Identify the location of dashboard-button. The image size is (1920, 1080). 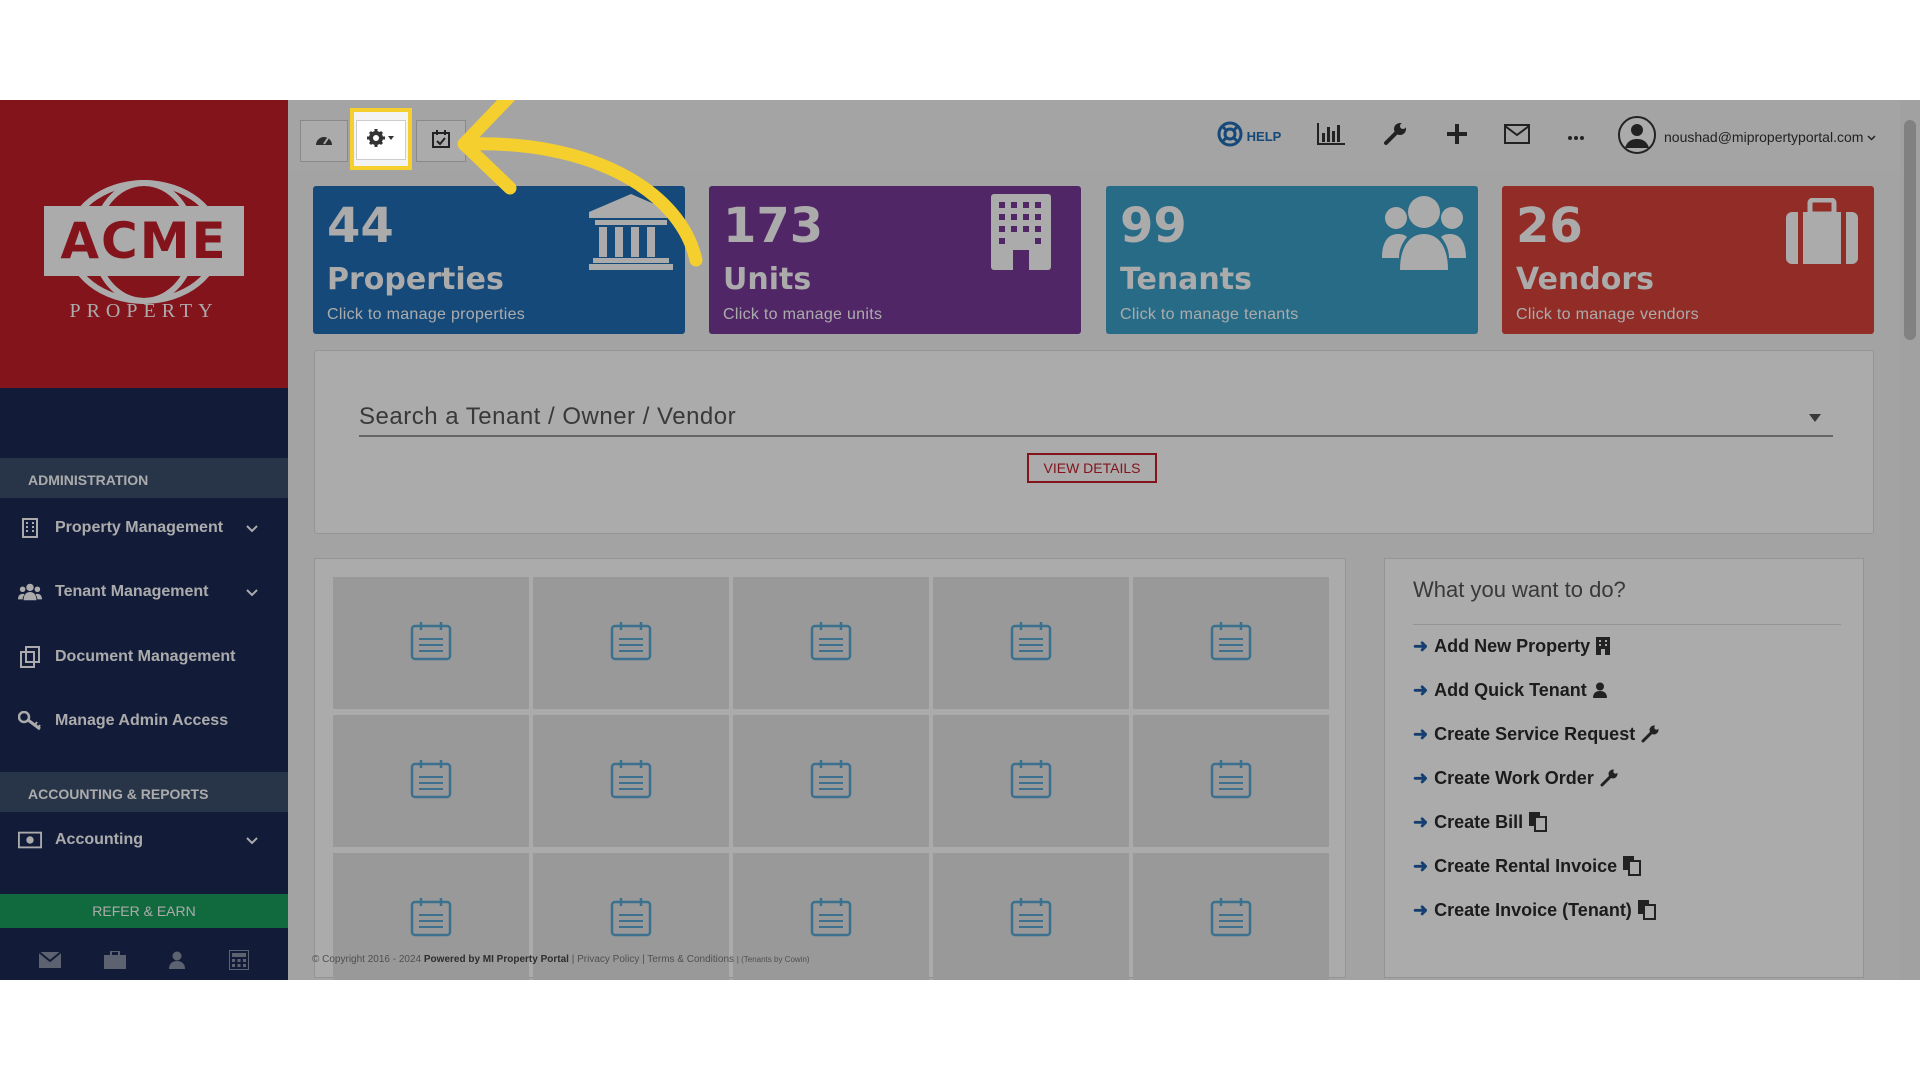
(324, 141).